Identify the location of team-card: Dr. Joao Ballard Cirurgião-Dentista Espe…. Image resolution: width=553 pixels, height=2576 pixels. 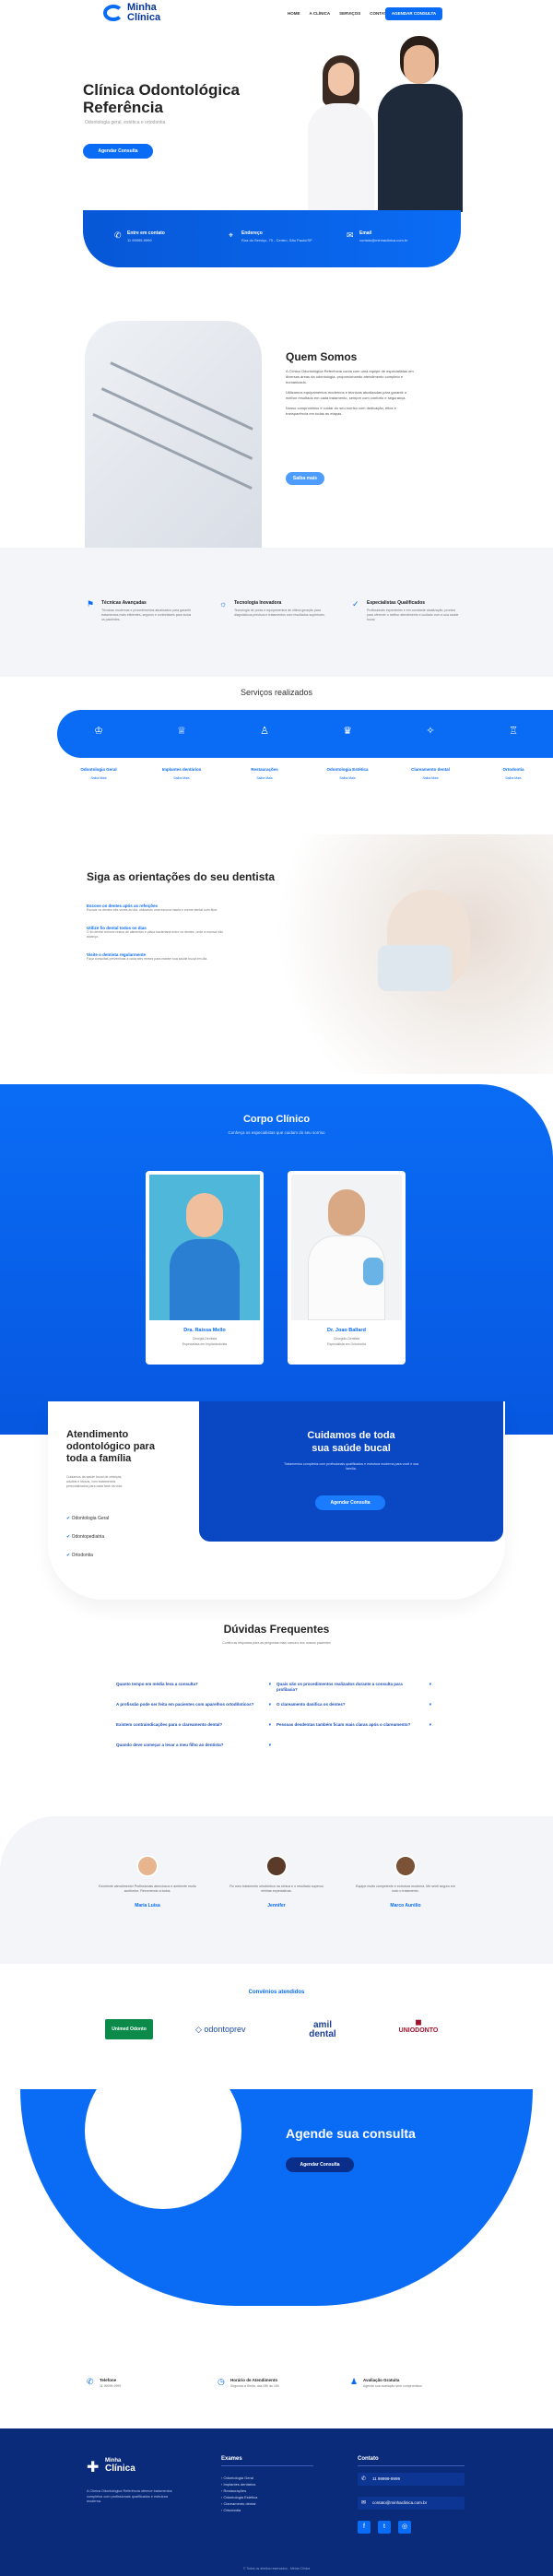
(347, 1268).